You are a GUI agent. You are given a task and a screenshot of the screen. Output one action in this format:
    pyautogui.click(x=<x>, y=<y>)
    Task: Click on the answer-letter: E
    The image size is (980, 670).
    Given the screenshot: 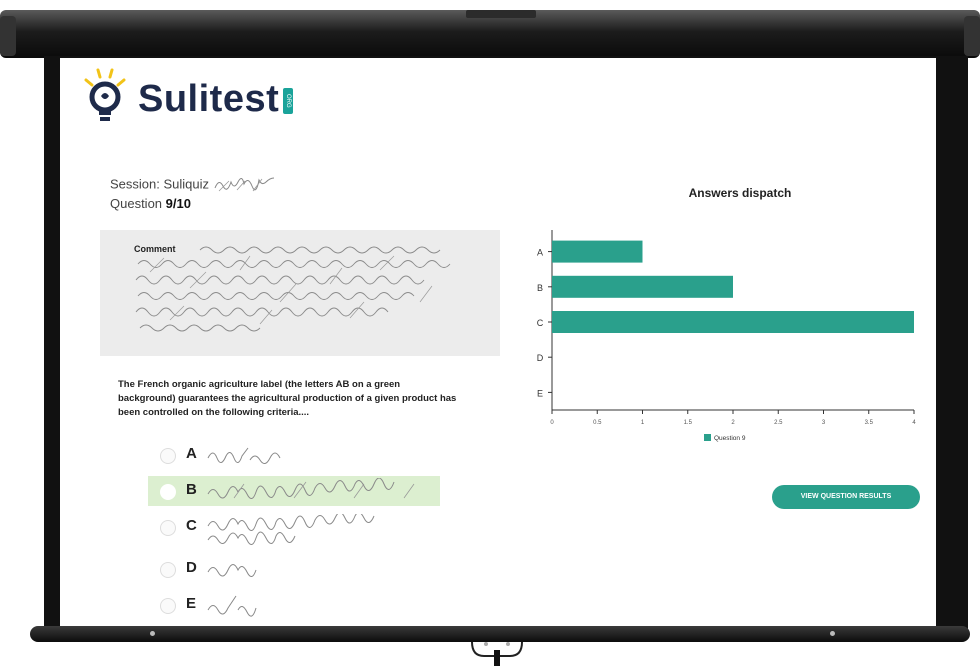 What is the action you would take?
    pyautogui.click(x=191, y=603)
    